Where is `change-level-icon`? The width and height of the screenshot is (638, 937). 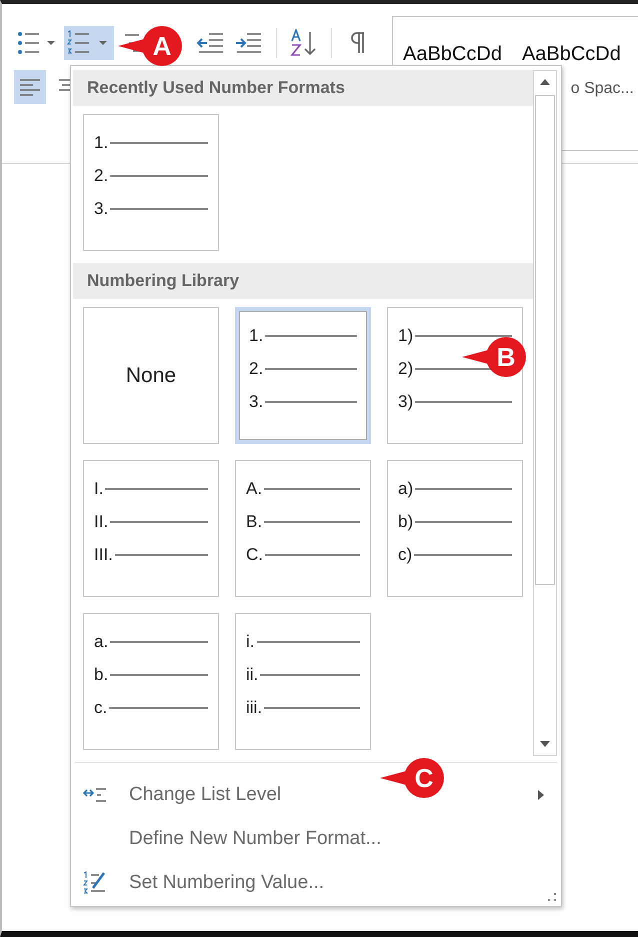
change-level-icon is located at coordinates (95, 795).